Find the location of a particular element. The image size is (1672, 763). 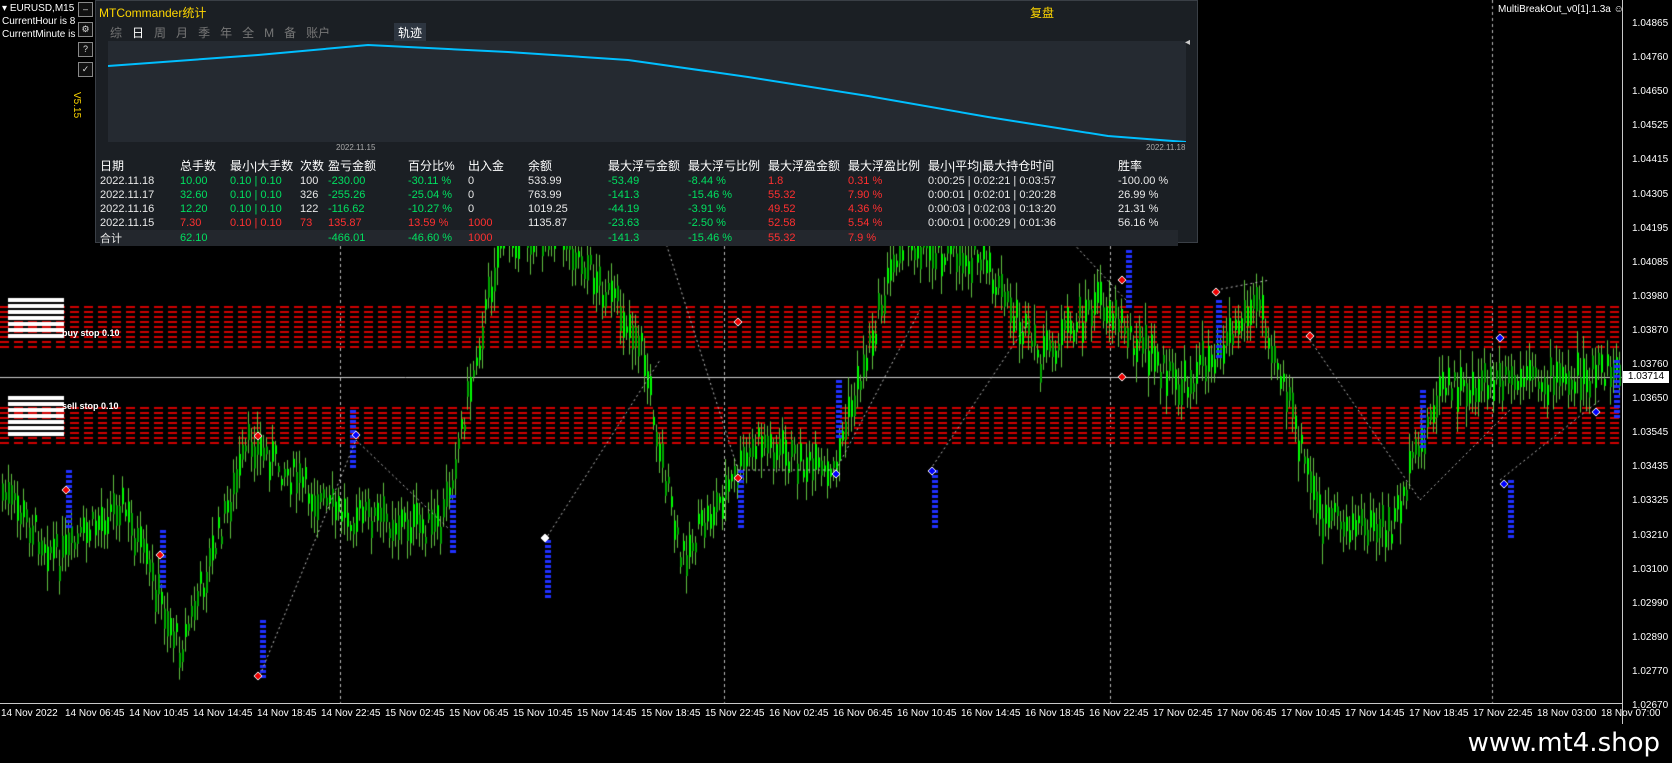

column-header: 总手数 is located at coordinates (205, 165).